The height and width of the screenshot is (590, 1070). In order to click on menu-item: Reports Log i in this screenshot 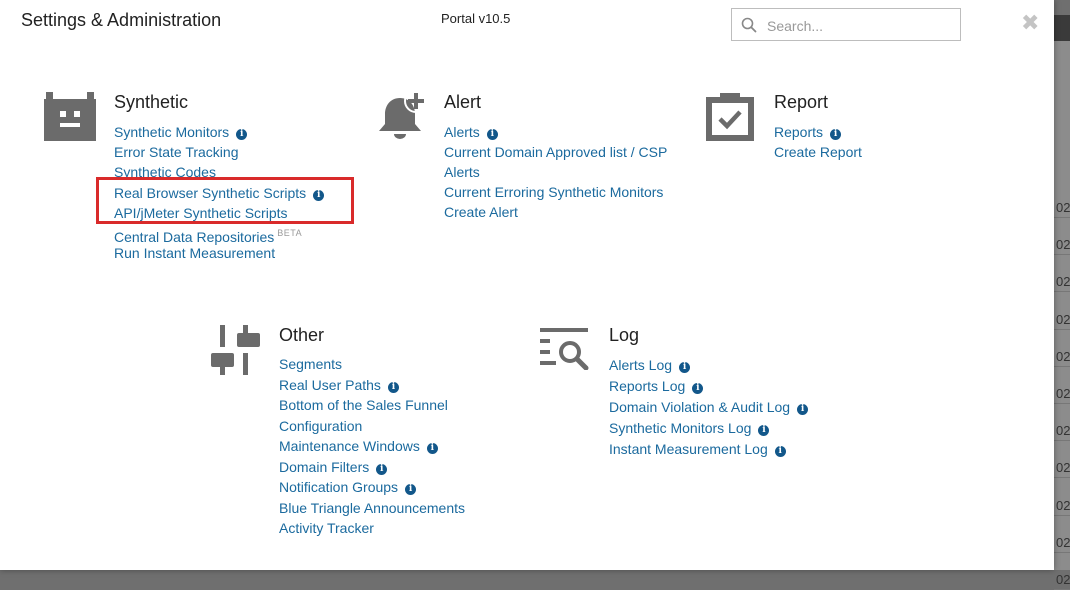, I will do `click(708, 386)`.